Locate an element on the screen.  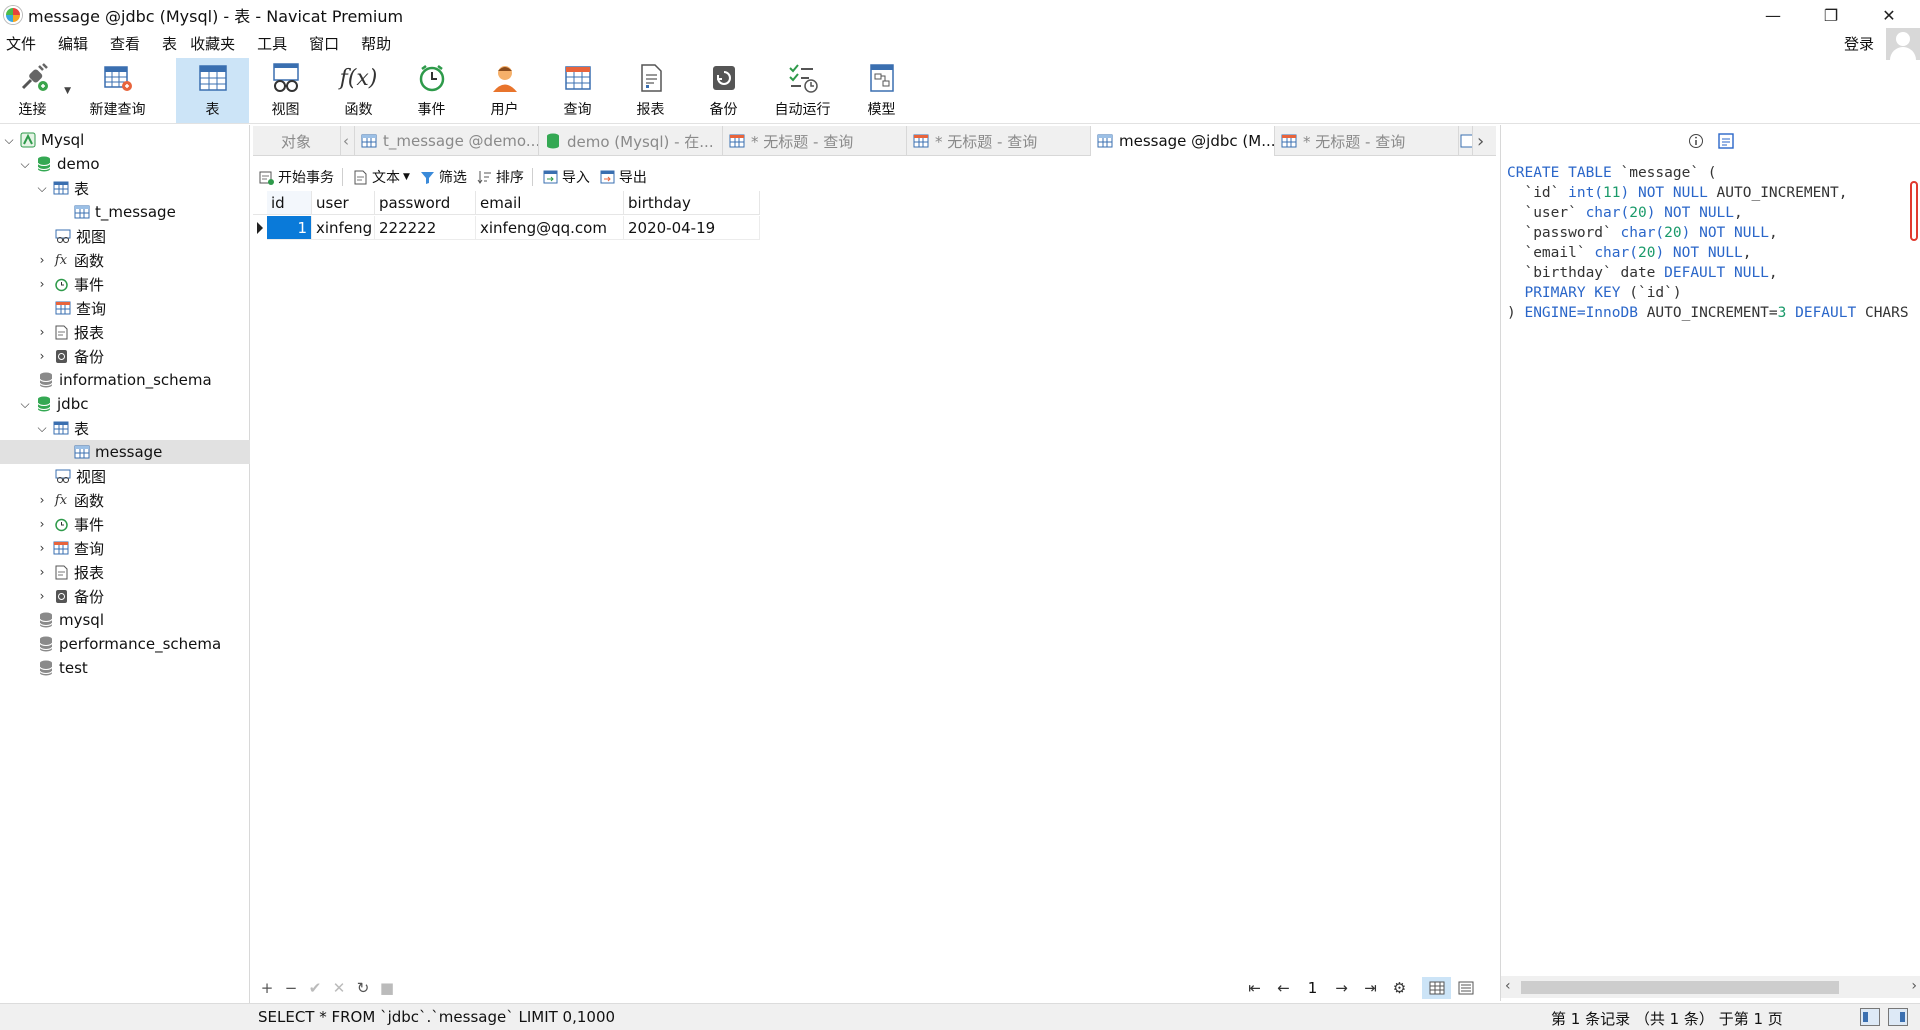
avatar is located at coordinates (1903, 44).